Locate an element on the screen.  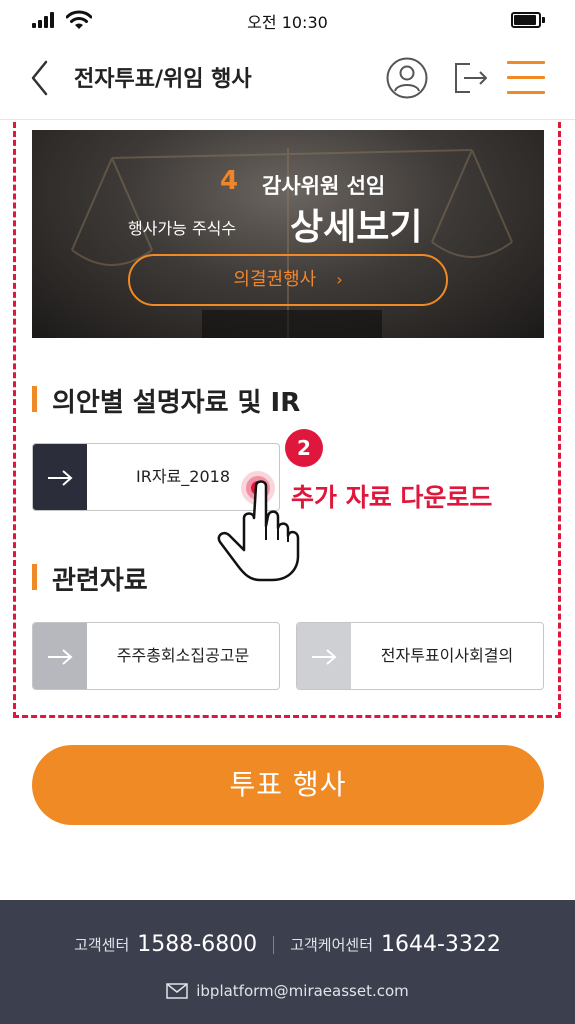
scales-of-justice-image is located at coordinates (292, 243).